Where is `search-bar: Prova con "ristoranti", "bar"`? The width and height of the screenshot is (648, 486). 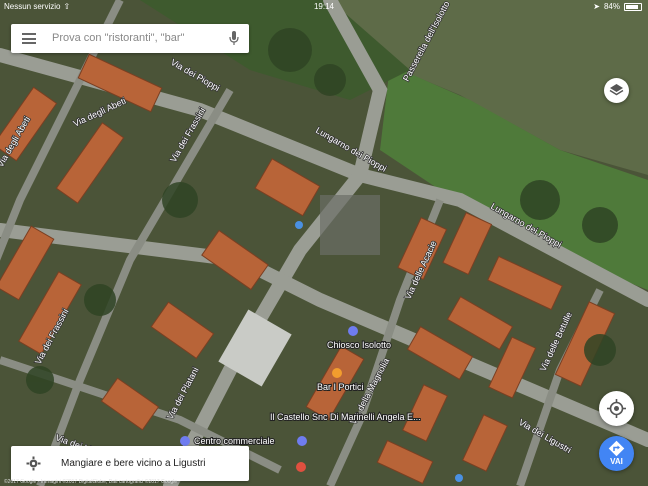 search-bar: Prova con "ristoranti", "bar" is located at coordinates (130, 38).